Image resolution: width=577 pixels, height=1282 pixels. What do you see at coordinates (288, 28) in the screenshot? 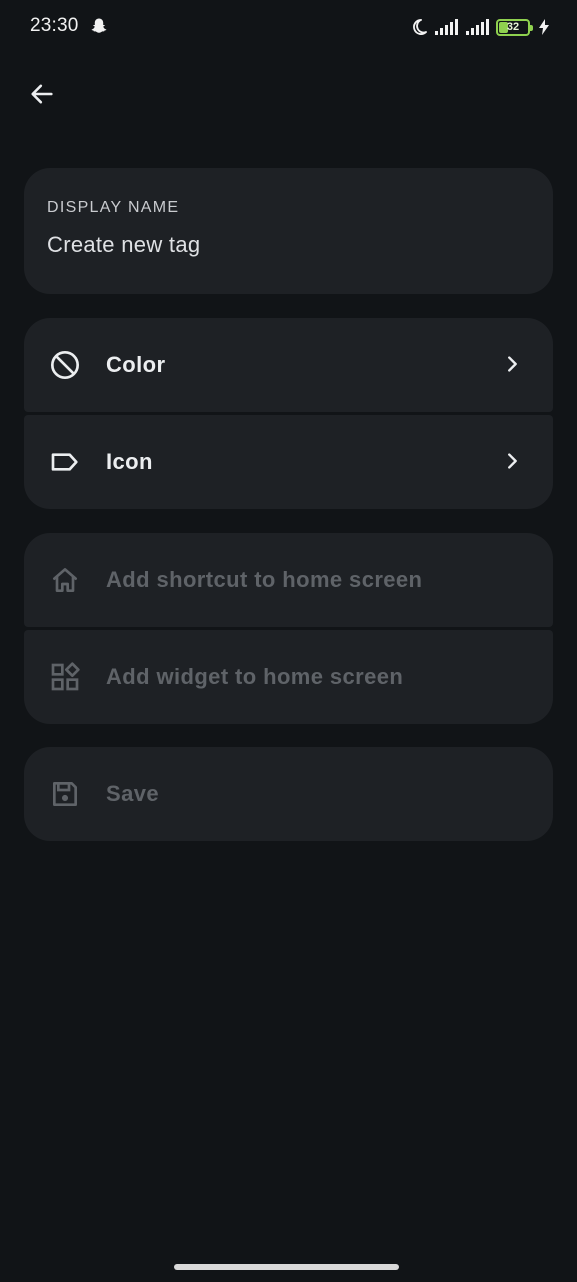
I see `status-bar: 23:30 32` at bounding box center [288, 28].